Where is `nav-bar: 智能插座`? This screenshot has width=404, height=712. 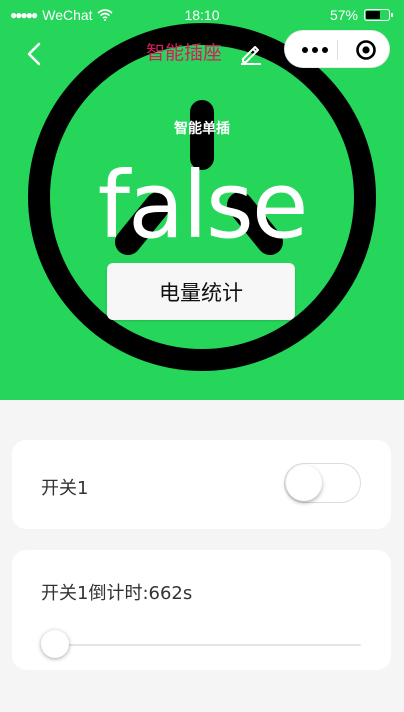 nav-bar: 智能插座 is located at coordinates (202, 54).